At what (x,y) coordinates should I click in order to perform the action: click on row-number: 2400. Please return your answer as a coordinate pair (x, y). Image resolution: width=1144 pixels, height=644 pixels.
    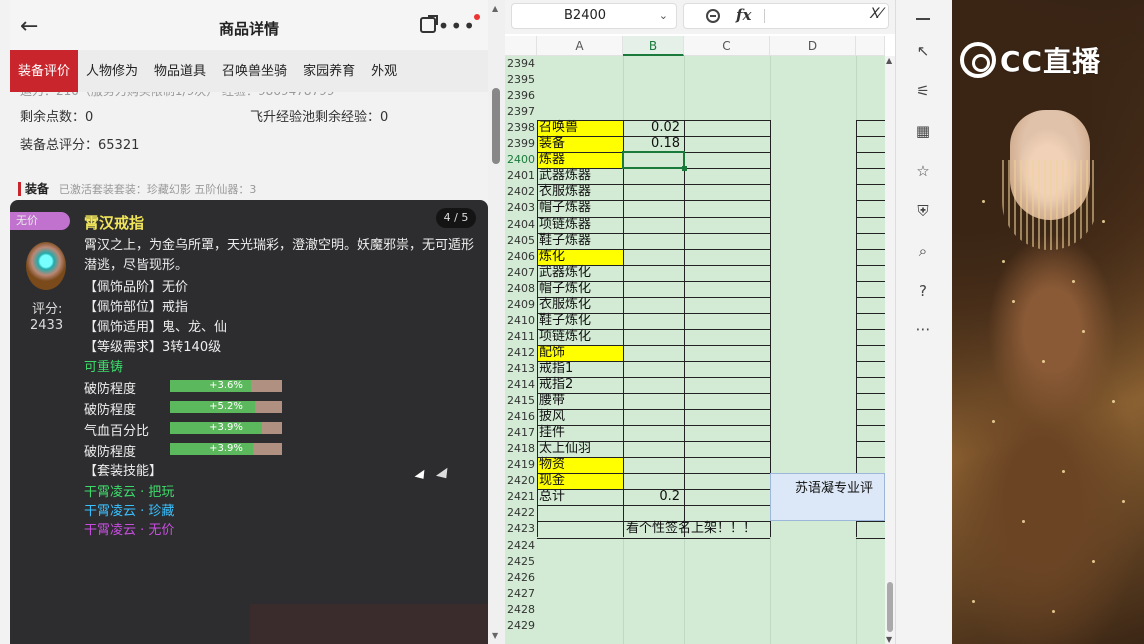
    Looking at the image, I should click on (521, 160).